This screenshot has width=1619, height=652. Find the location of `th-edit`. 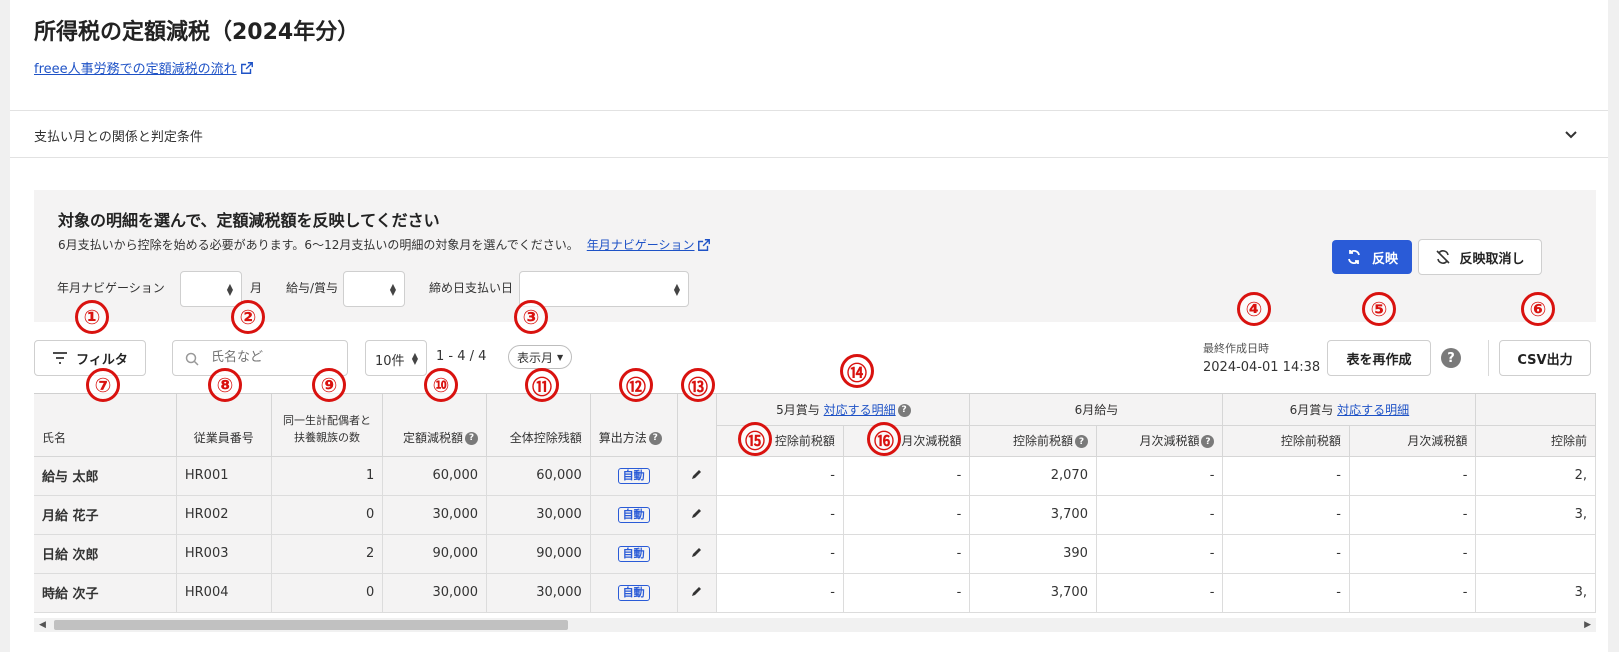

th-edit is located at coordinates (697, 425).